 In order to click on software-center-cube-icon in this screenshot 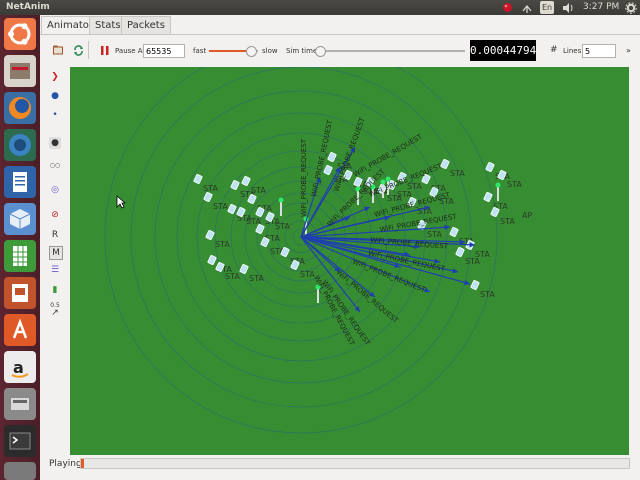, I will do `click(20, 219)`.